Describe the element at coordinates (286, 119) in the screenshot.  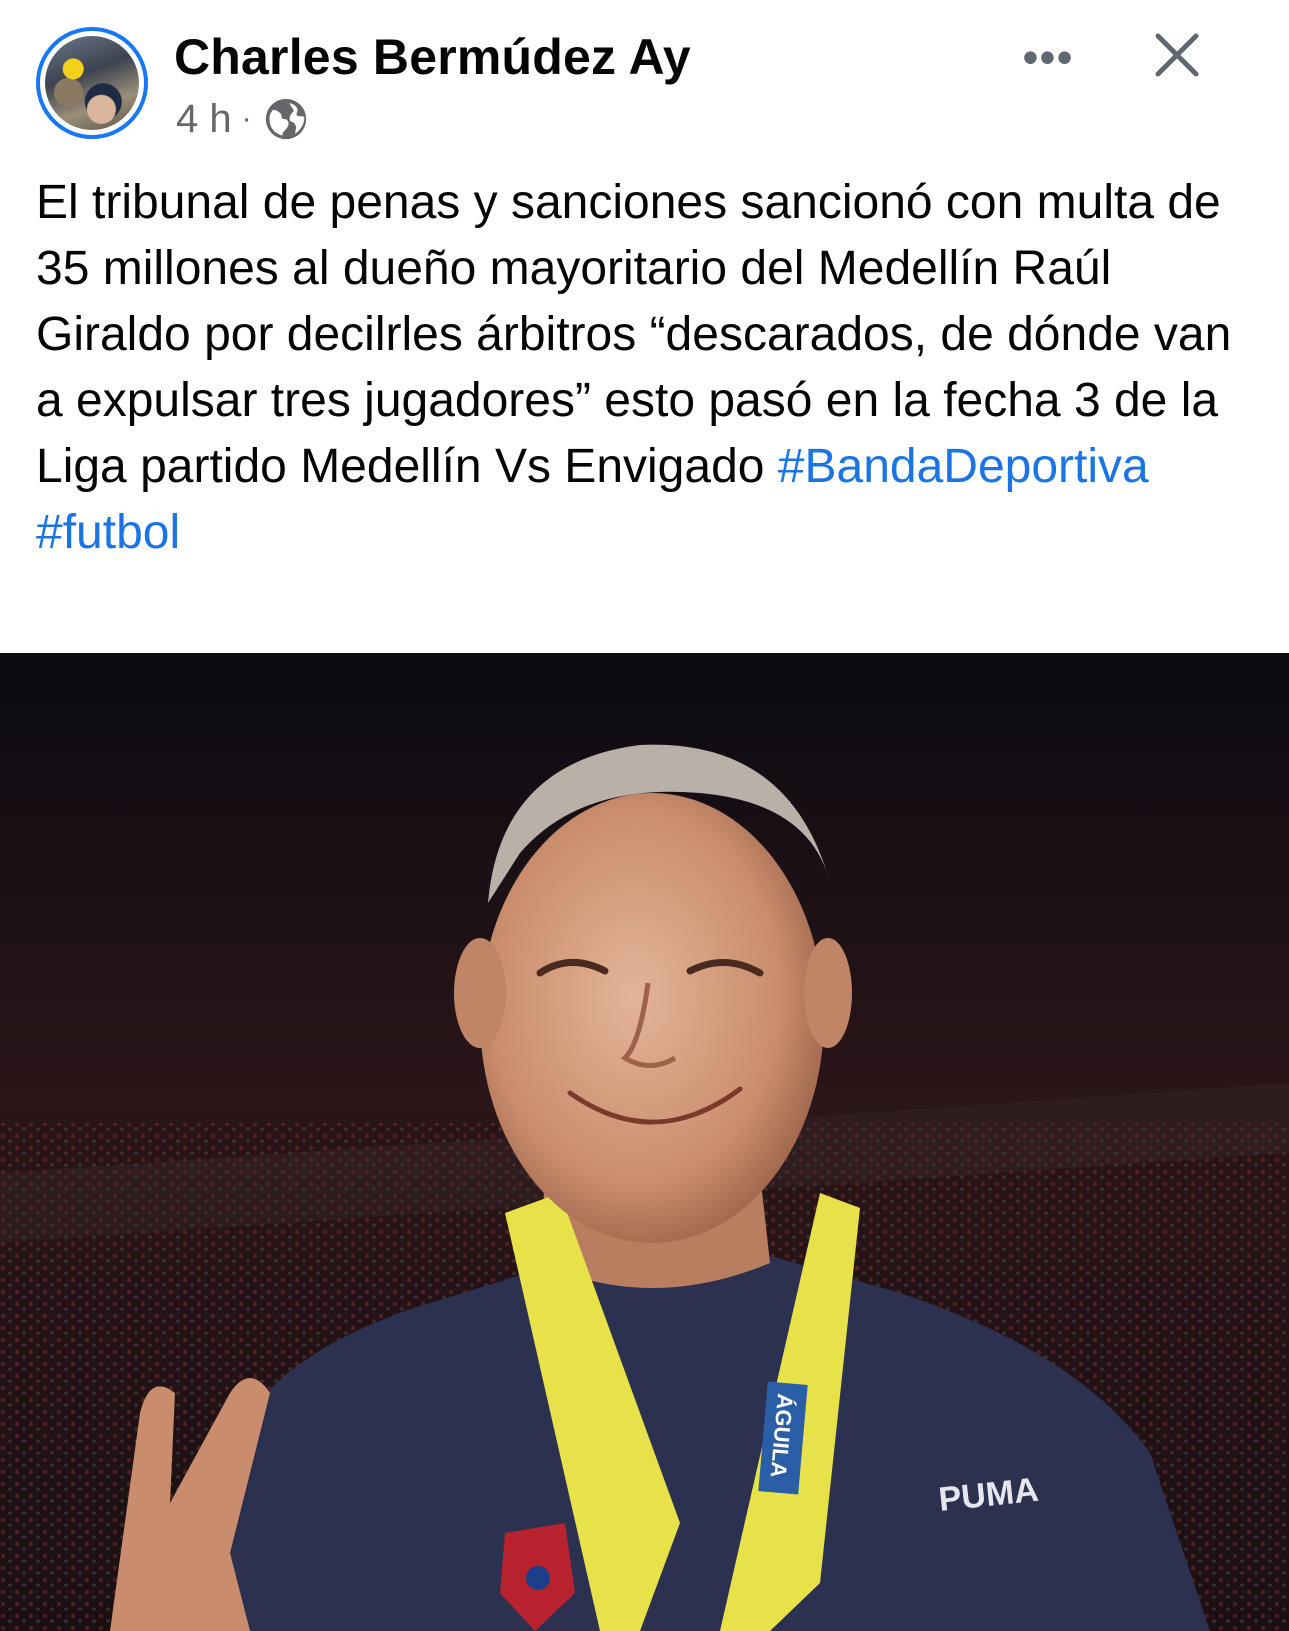
I see `globe-icon` at that location.